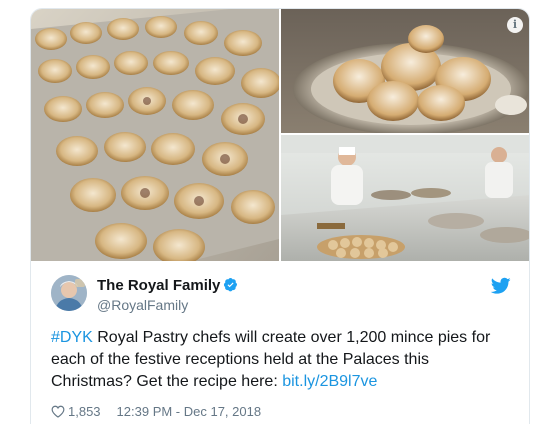 The width and height of the screenshot is (559, 424). I want to click on info-icon: i, so click(515, 25).